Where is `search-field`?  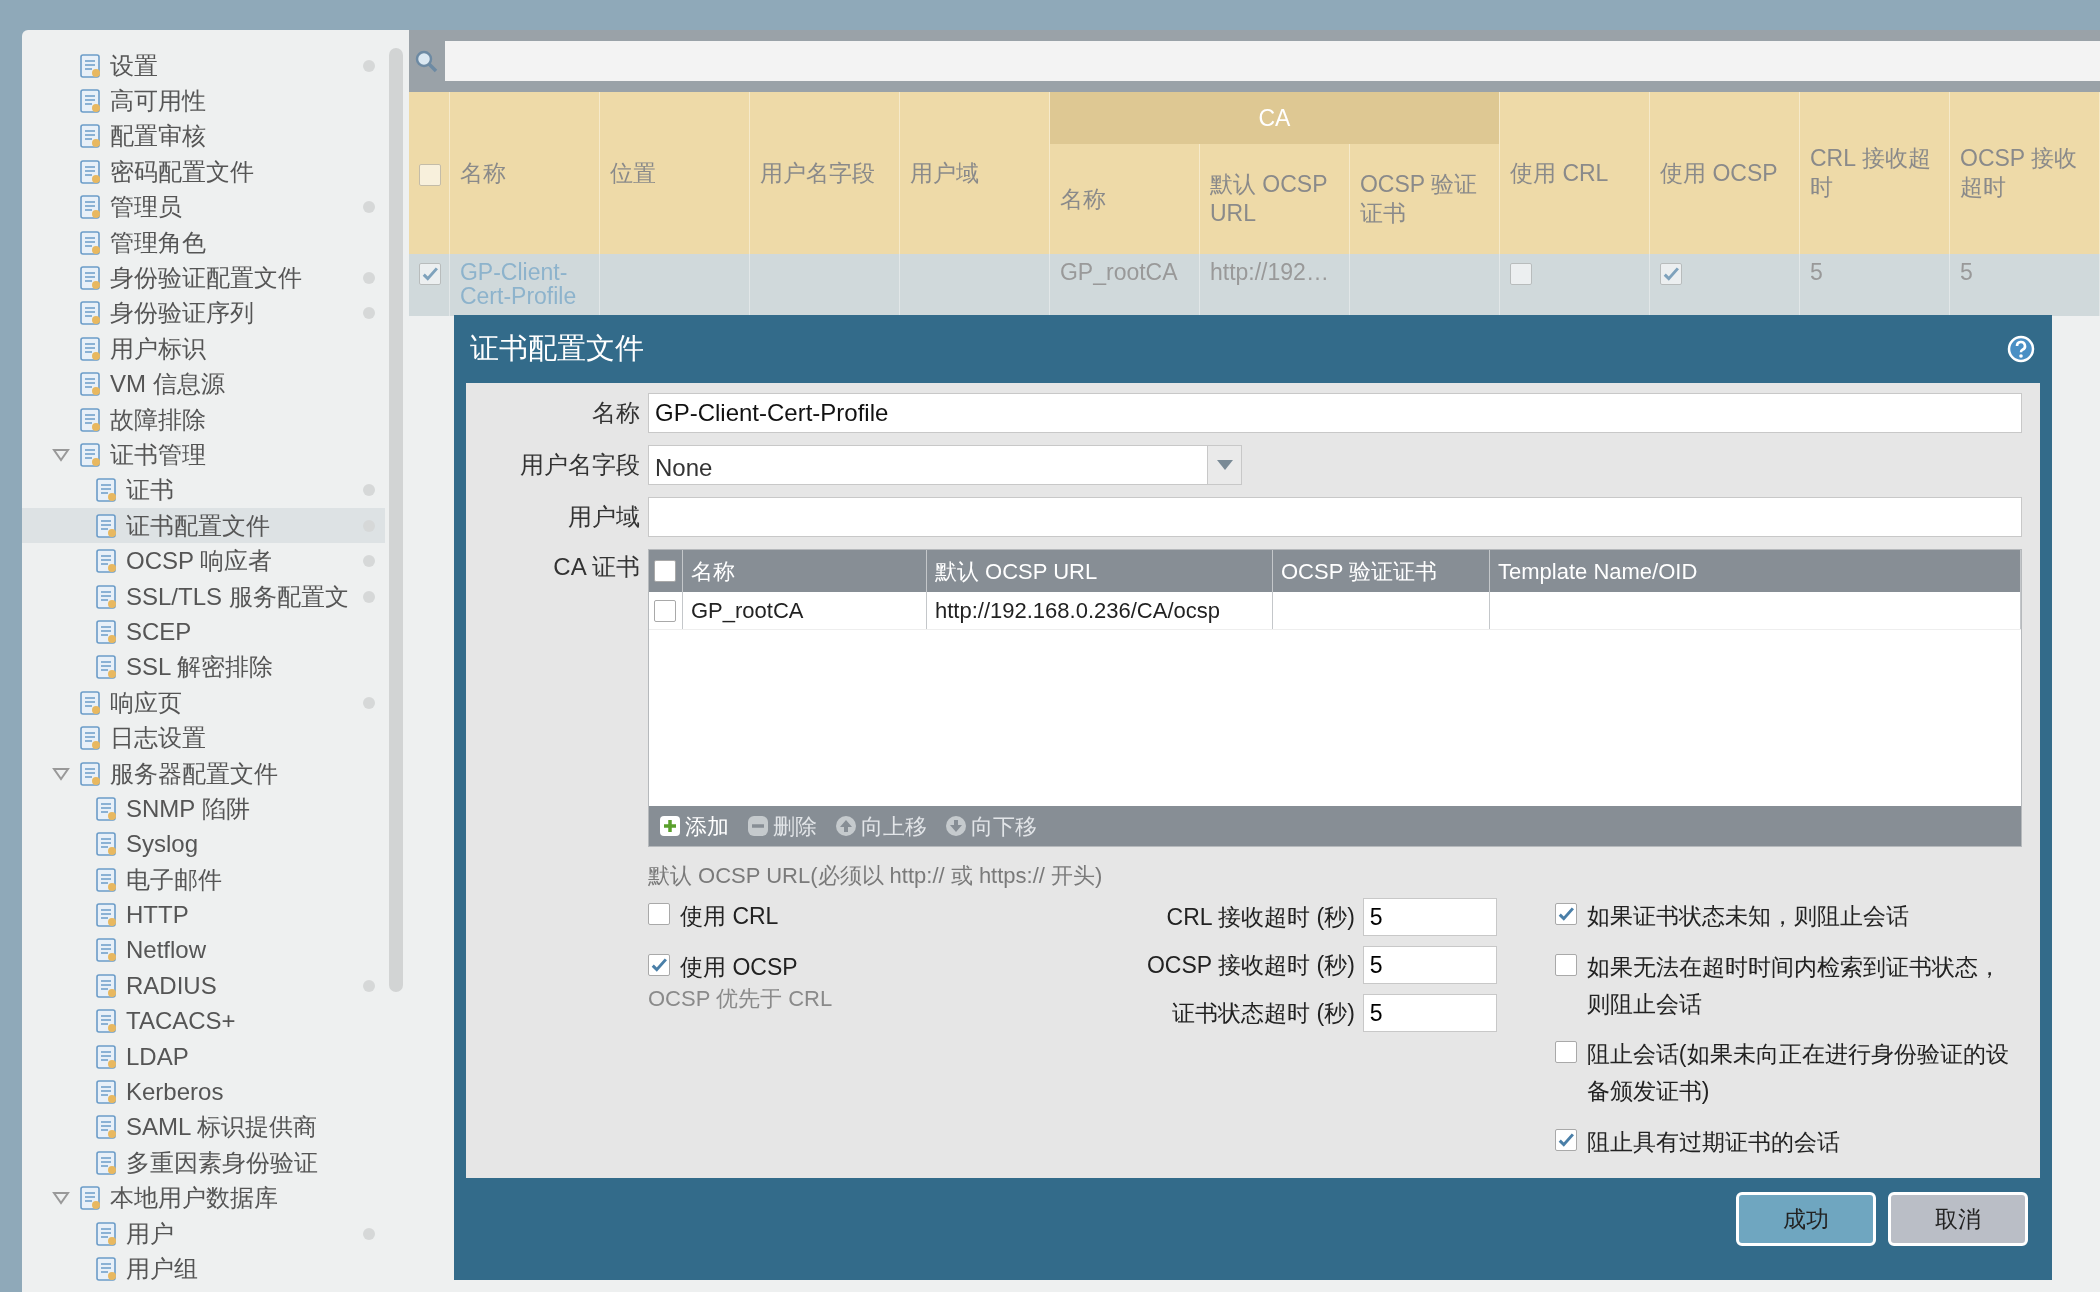 search-field is located at coordinates (1272, 61).